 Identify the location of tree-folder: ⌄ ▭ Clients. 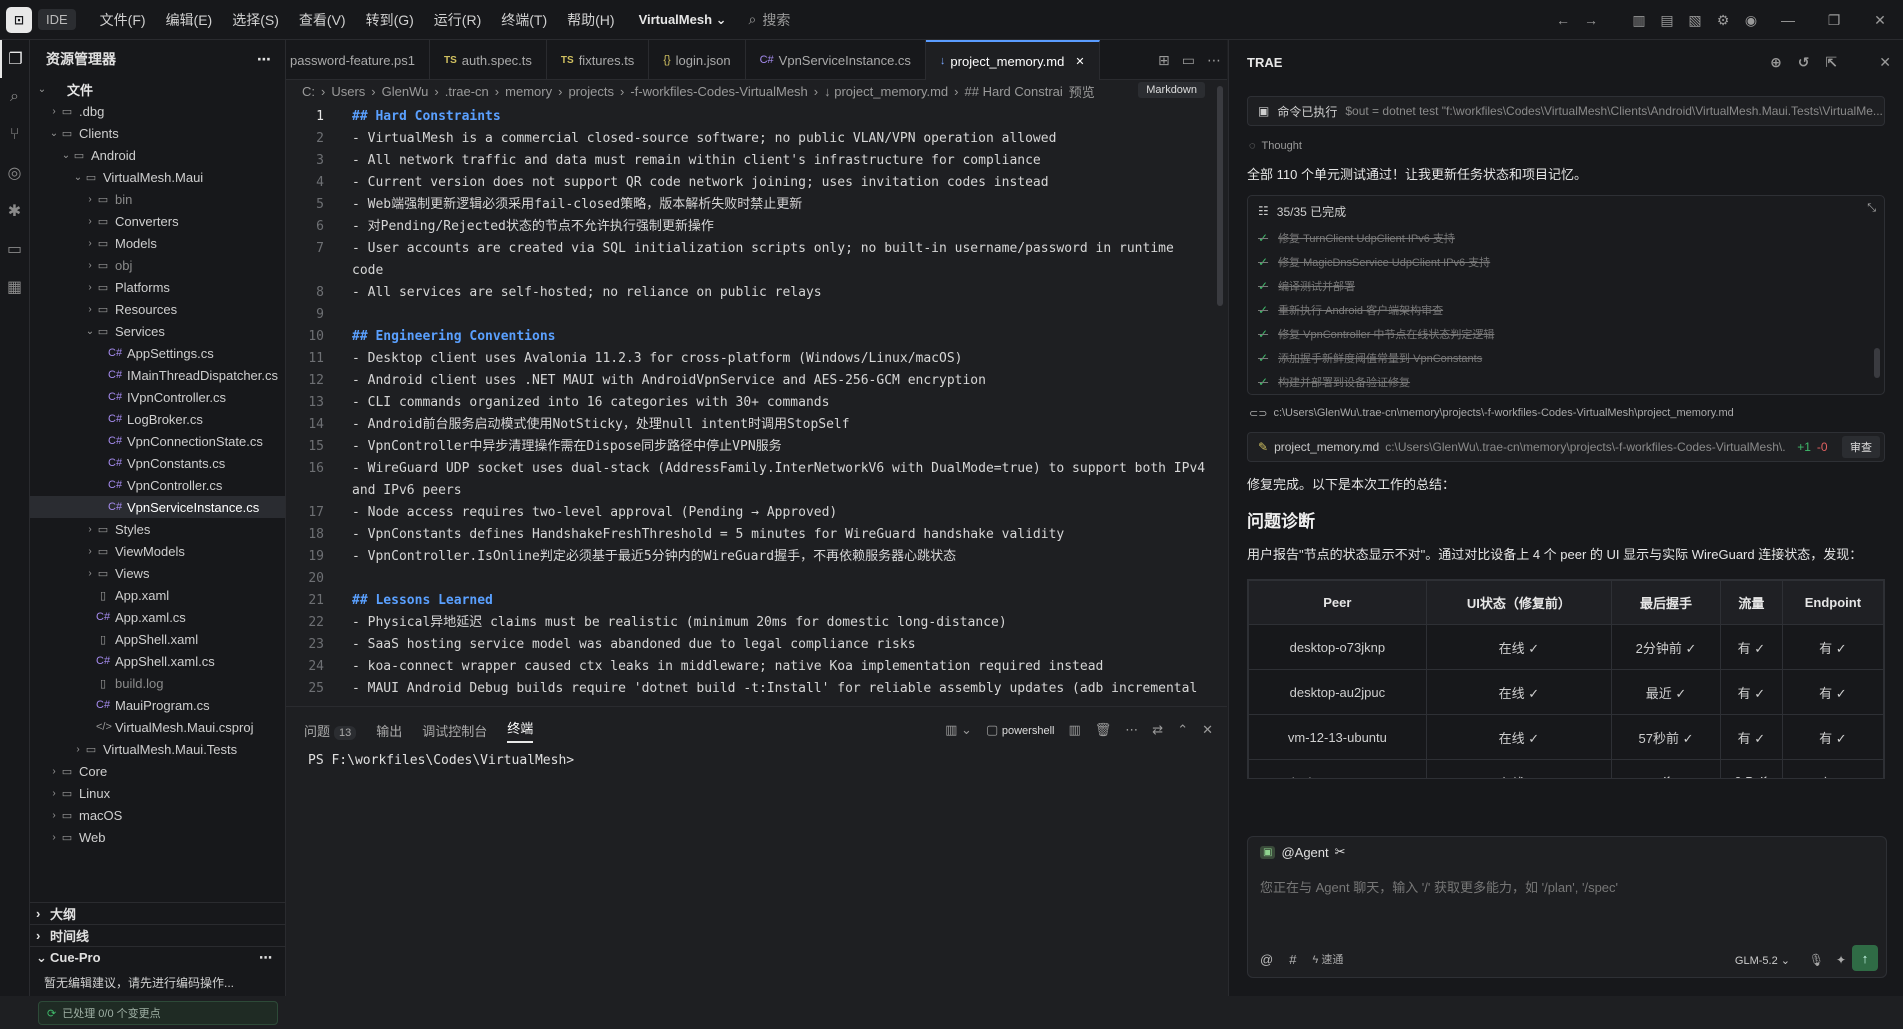
(157, 133).